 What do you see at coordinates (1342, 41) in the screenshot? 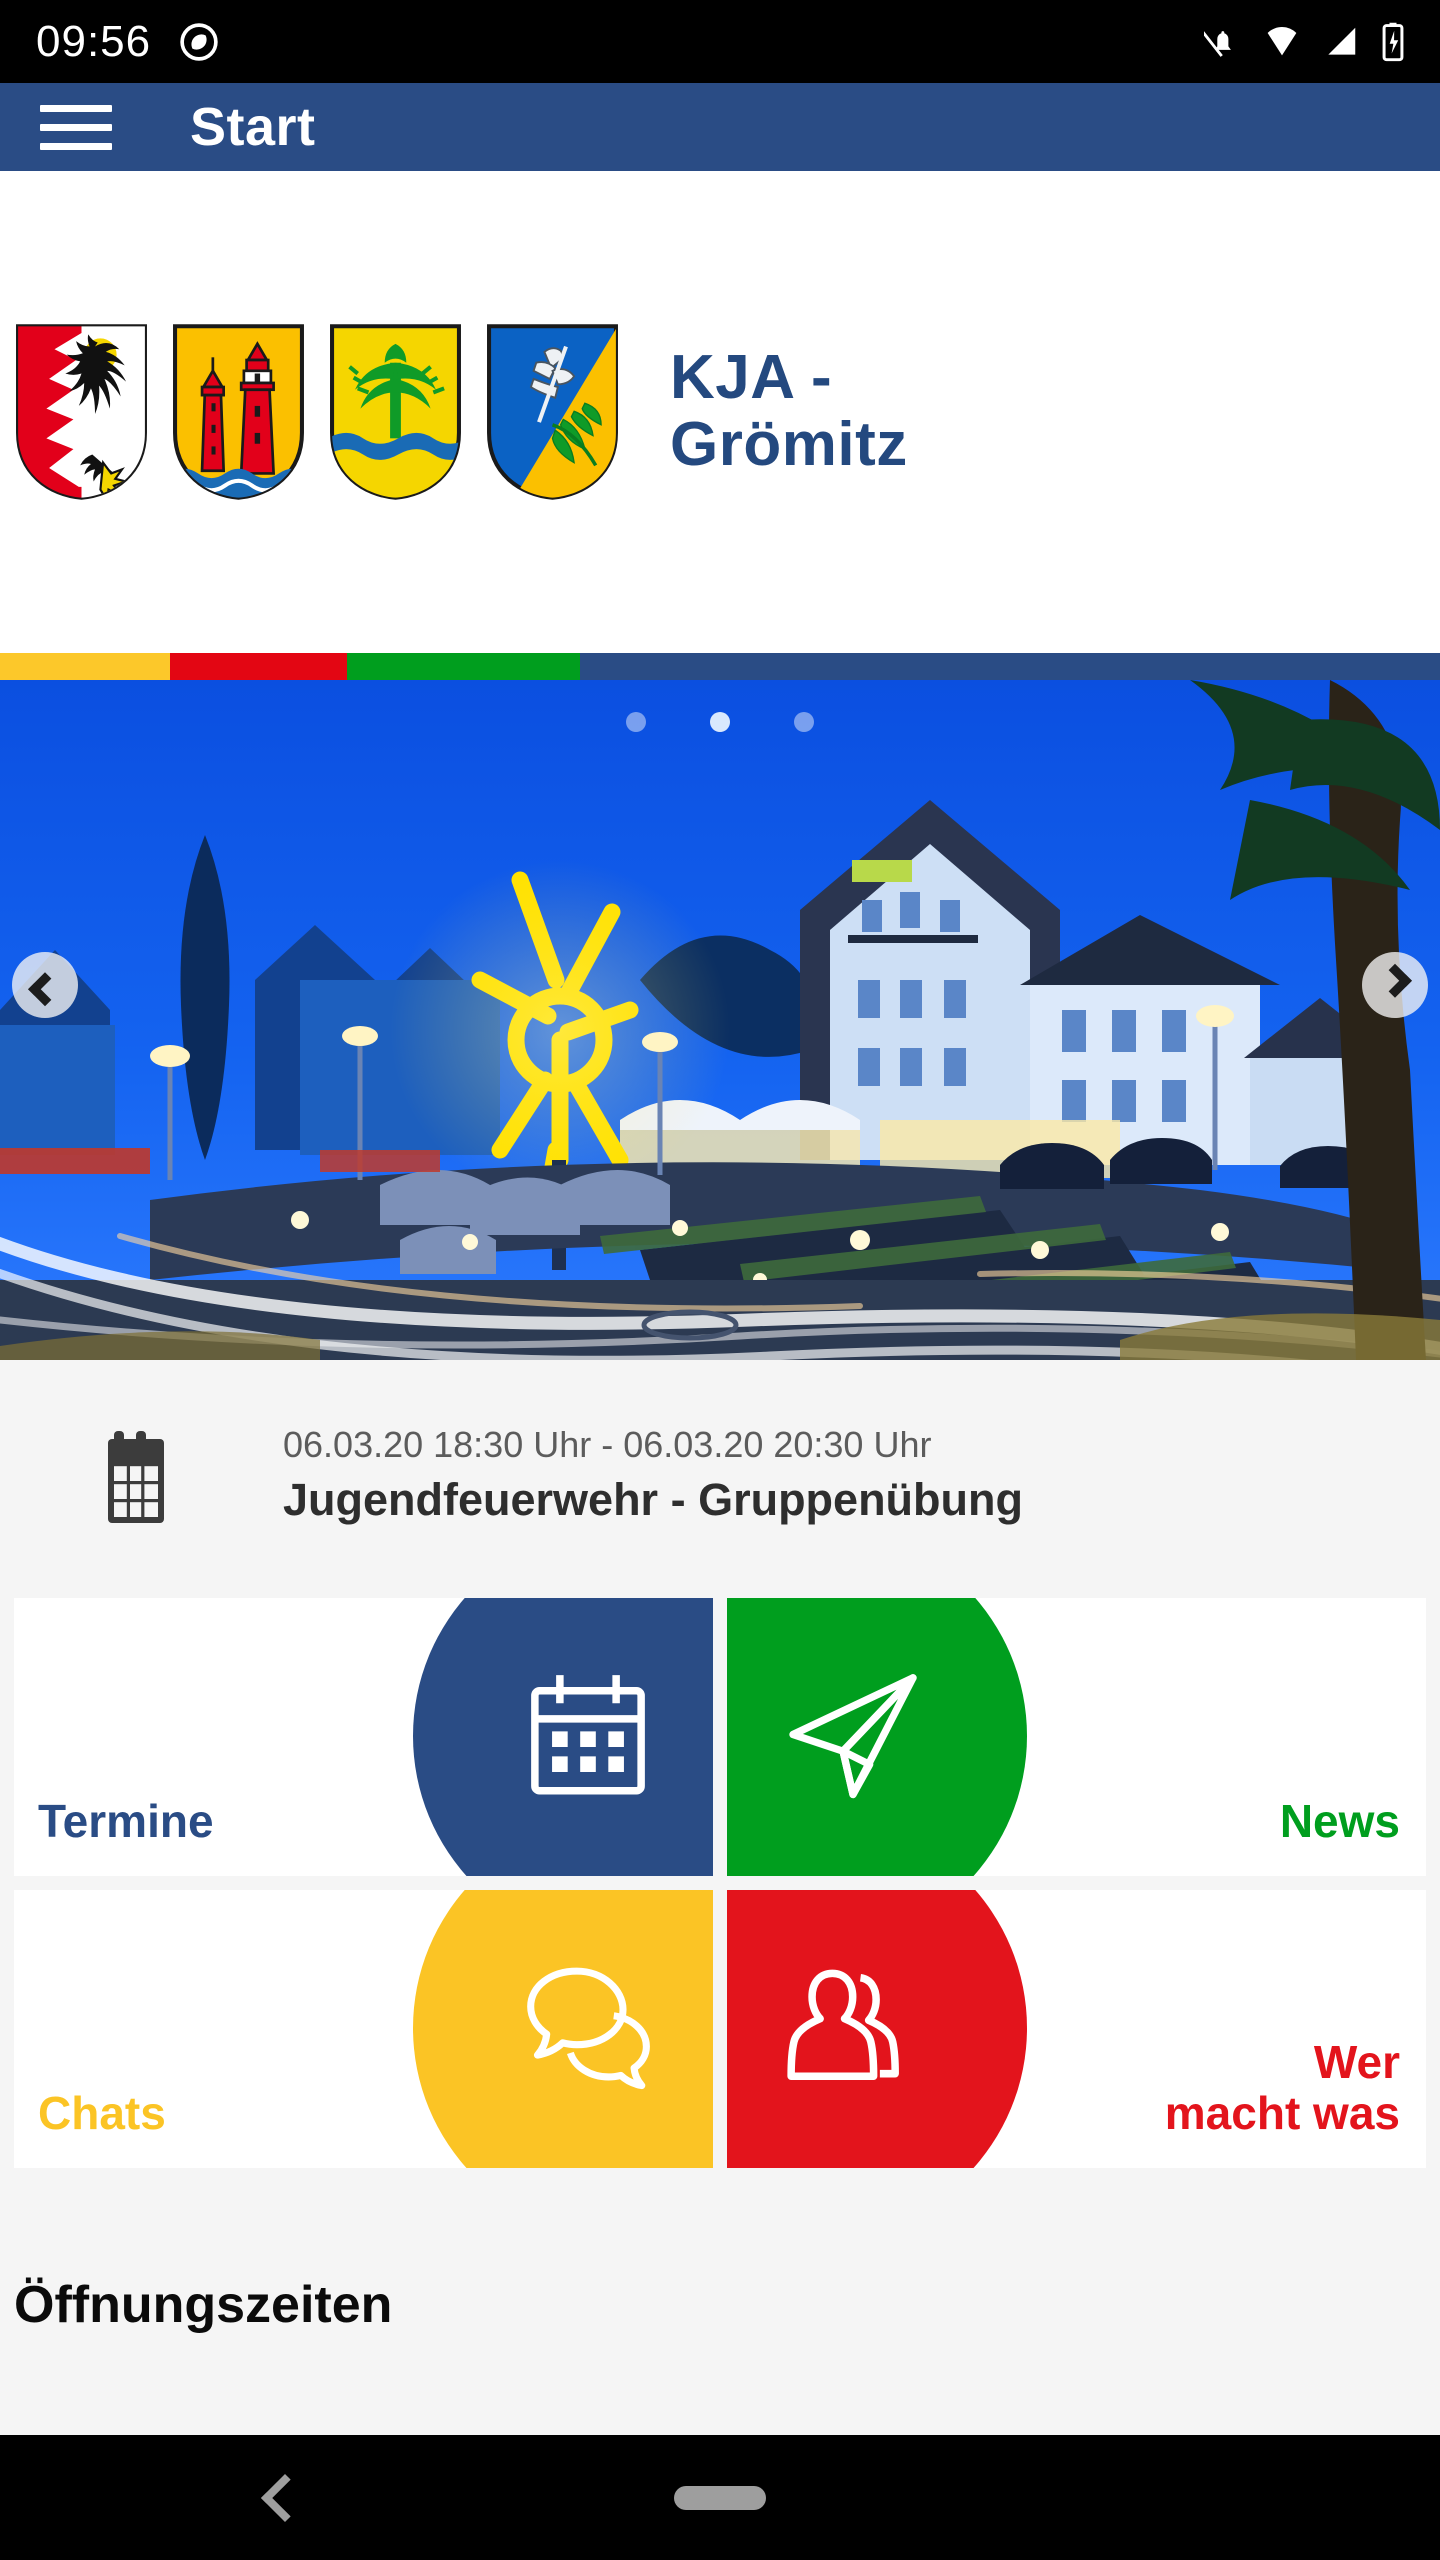
I see `signal-icon` at bounding box center [1342, 41].